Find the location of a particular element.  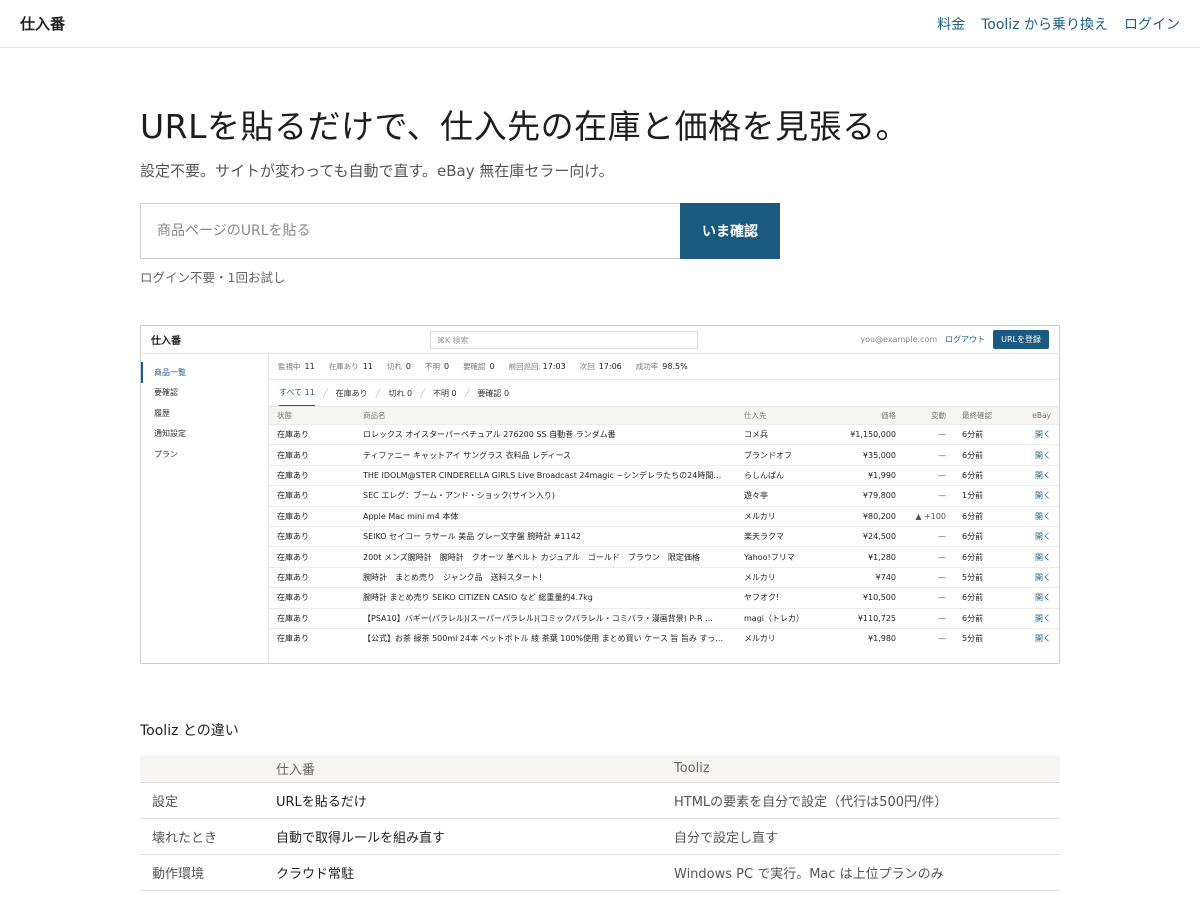

preview-stat-label: 切れ is located at coordinates (394, 366).